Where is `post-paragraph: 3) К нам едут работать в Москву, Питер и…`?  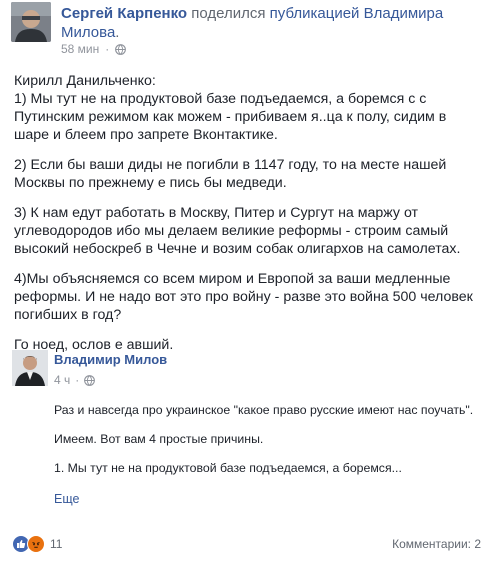
post-paragraph: 3) К нам едут работать в Москву, Питер и… is located at coordinates (237, 231).